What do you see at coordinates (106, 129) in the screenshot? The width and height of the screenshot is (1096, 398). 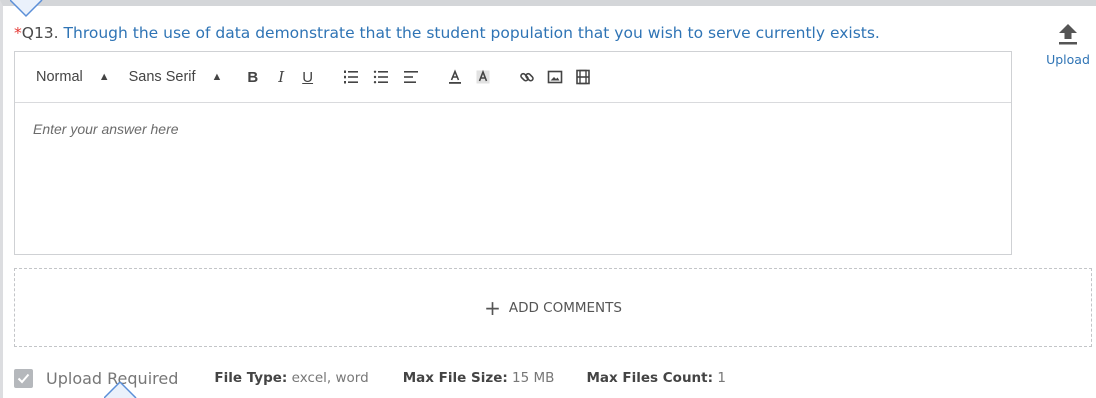 I see `answer-placeholder: Enter your answer here` at bounding box center [106, 129].